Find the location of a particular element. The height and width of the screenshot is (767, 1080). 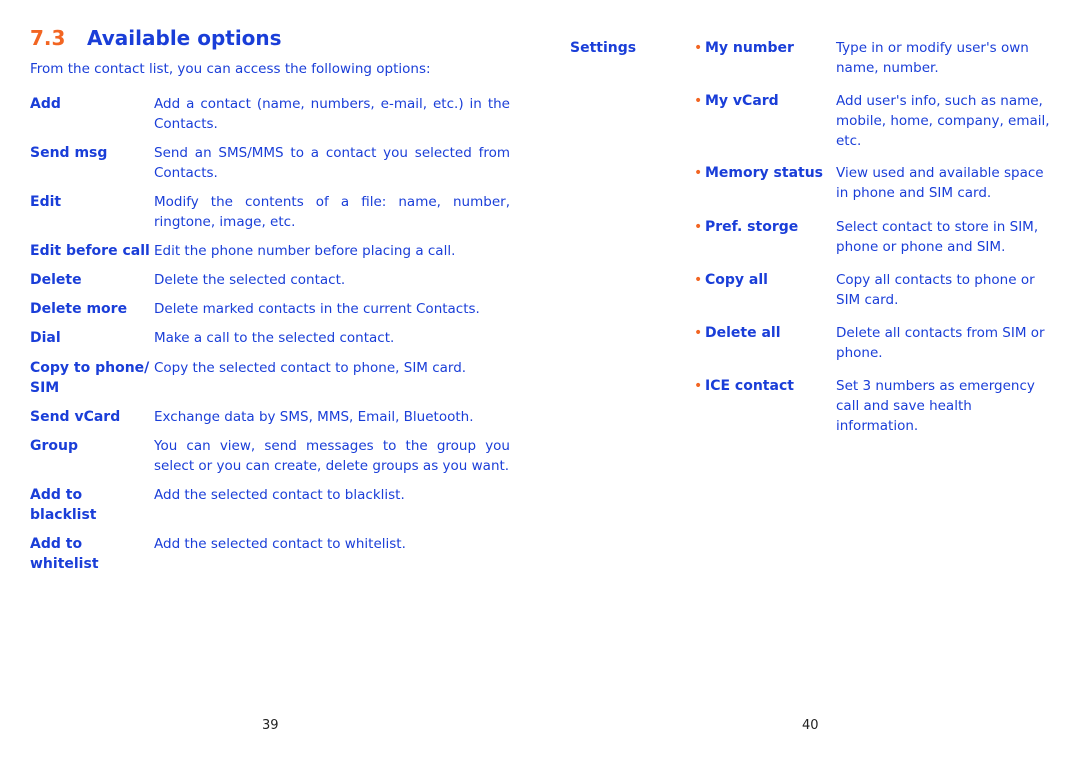

option-term: Edit is located at coordinates (46, 202).